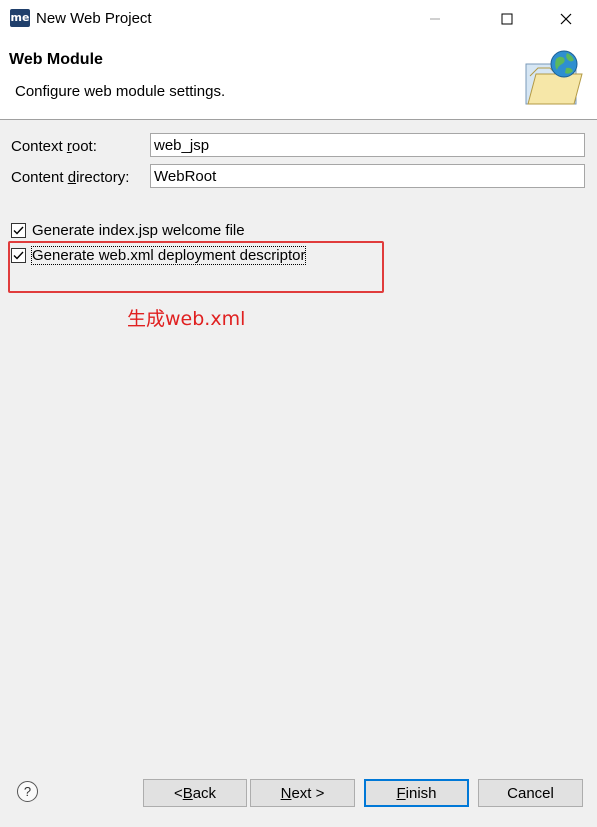  Describe the element at coordinates (56, 59) in the screenshot. I see `page-title: Web Module` at that location.